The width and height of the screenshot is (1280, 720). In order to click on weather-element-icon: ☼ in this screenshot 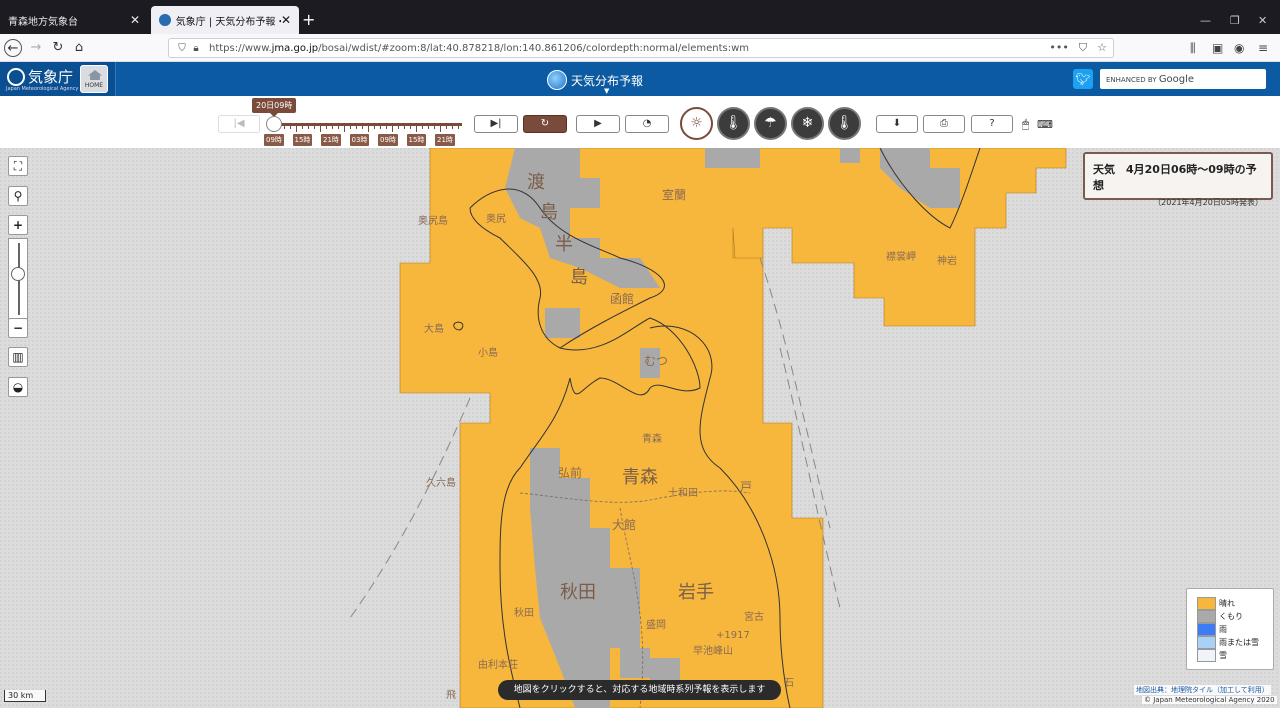, I will do `click(696, 123)`.